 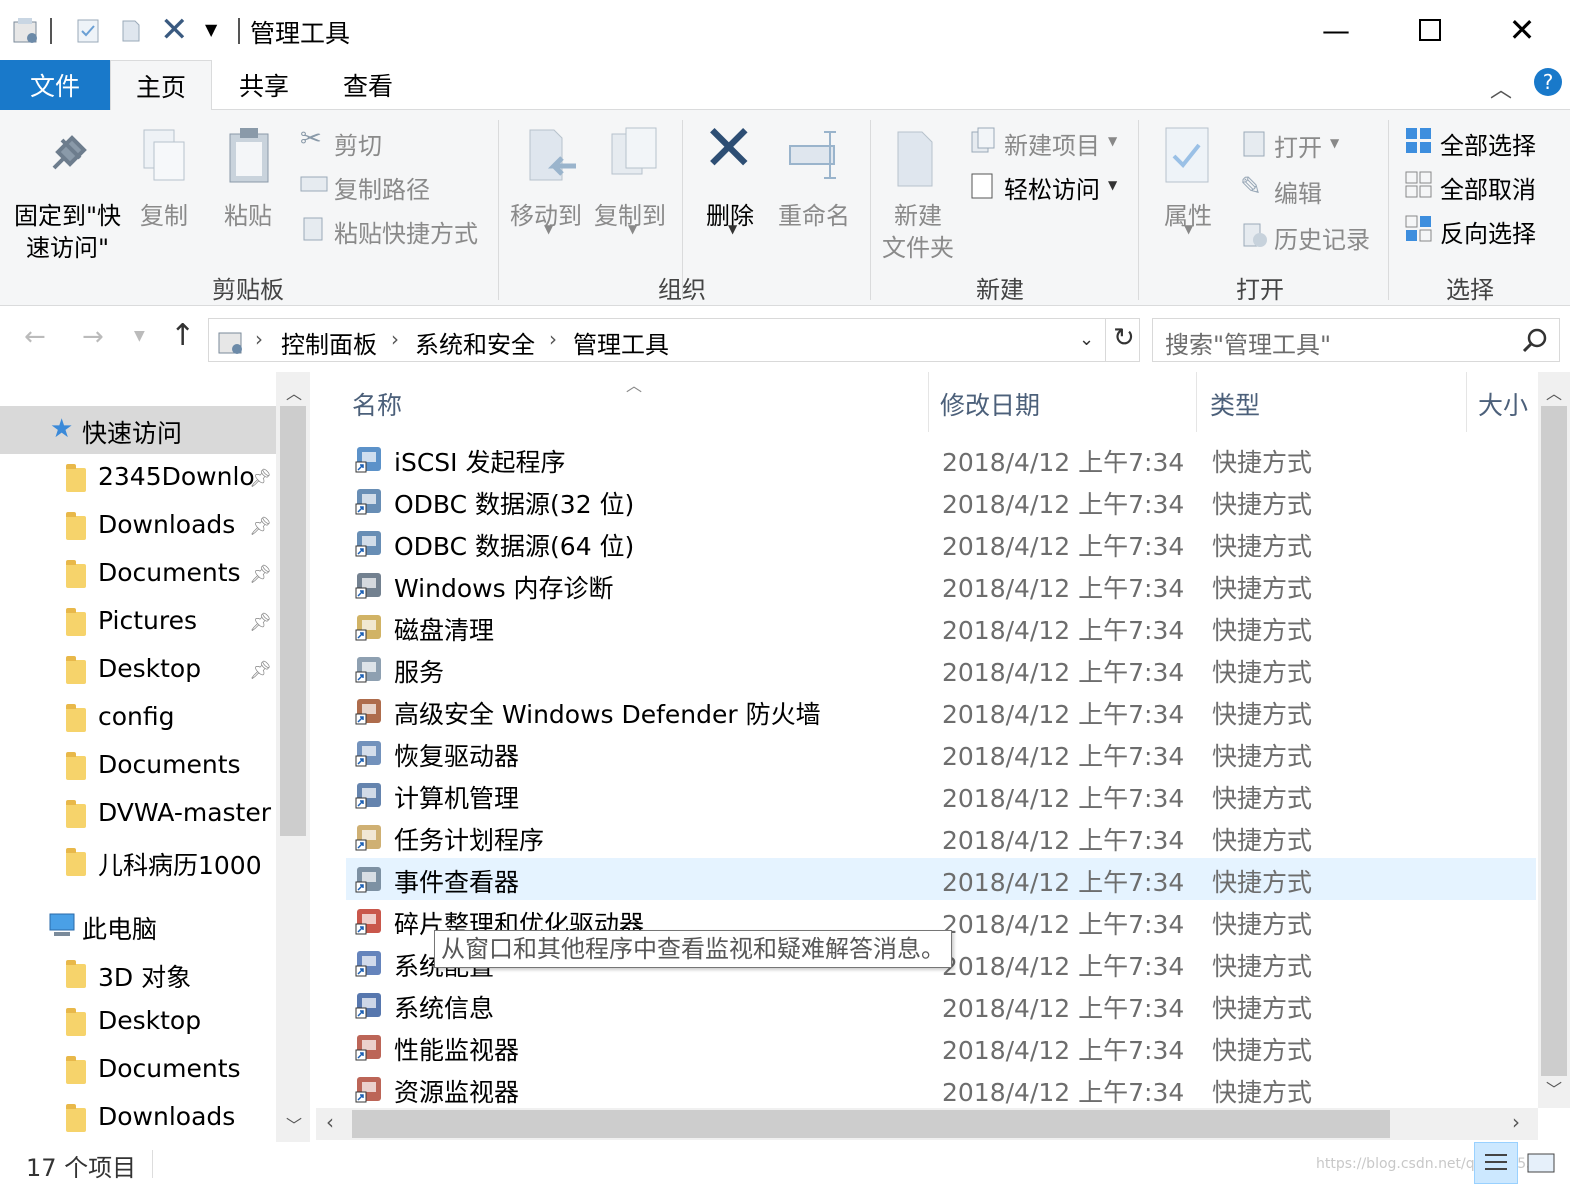 I want to click on list-scrollbar: ︿ ﹀, so click(x=1554, y=740).